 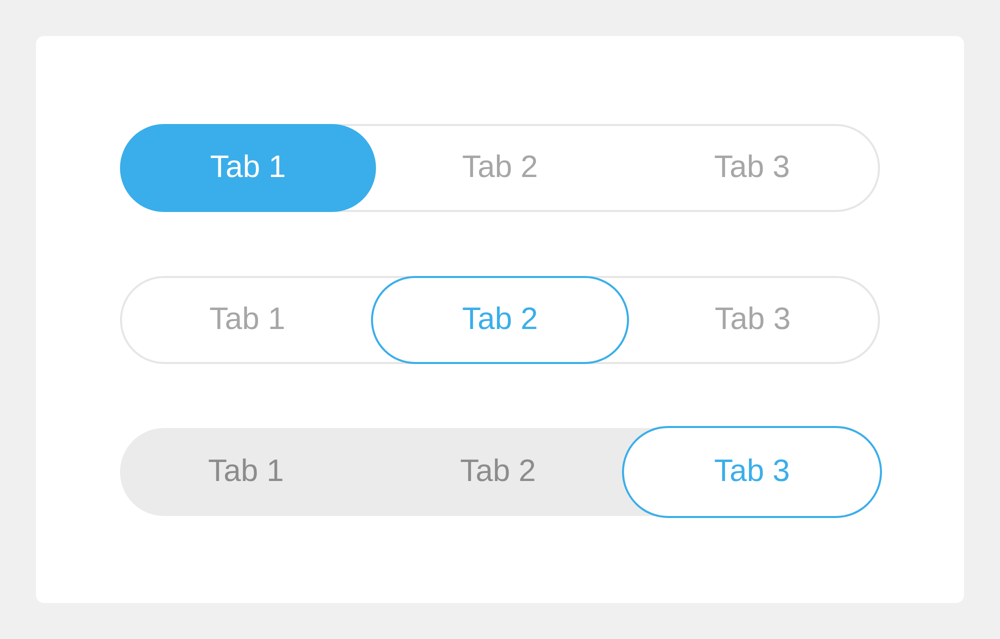 I want to click on tab: Tab 3, so click(x=752, y=472).